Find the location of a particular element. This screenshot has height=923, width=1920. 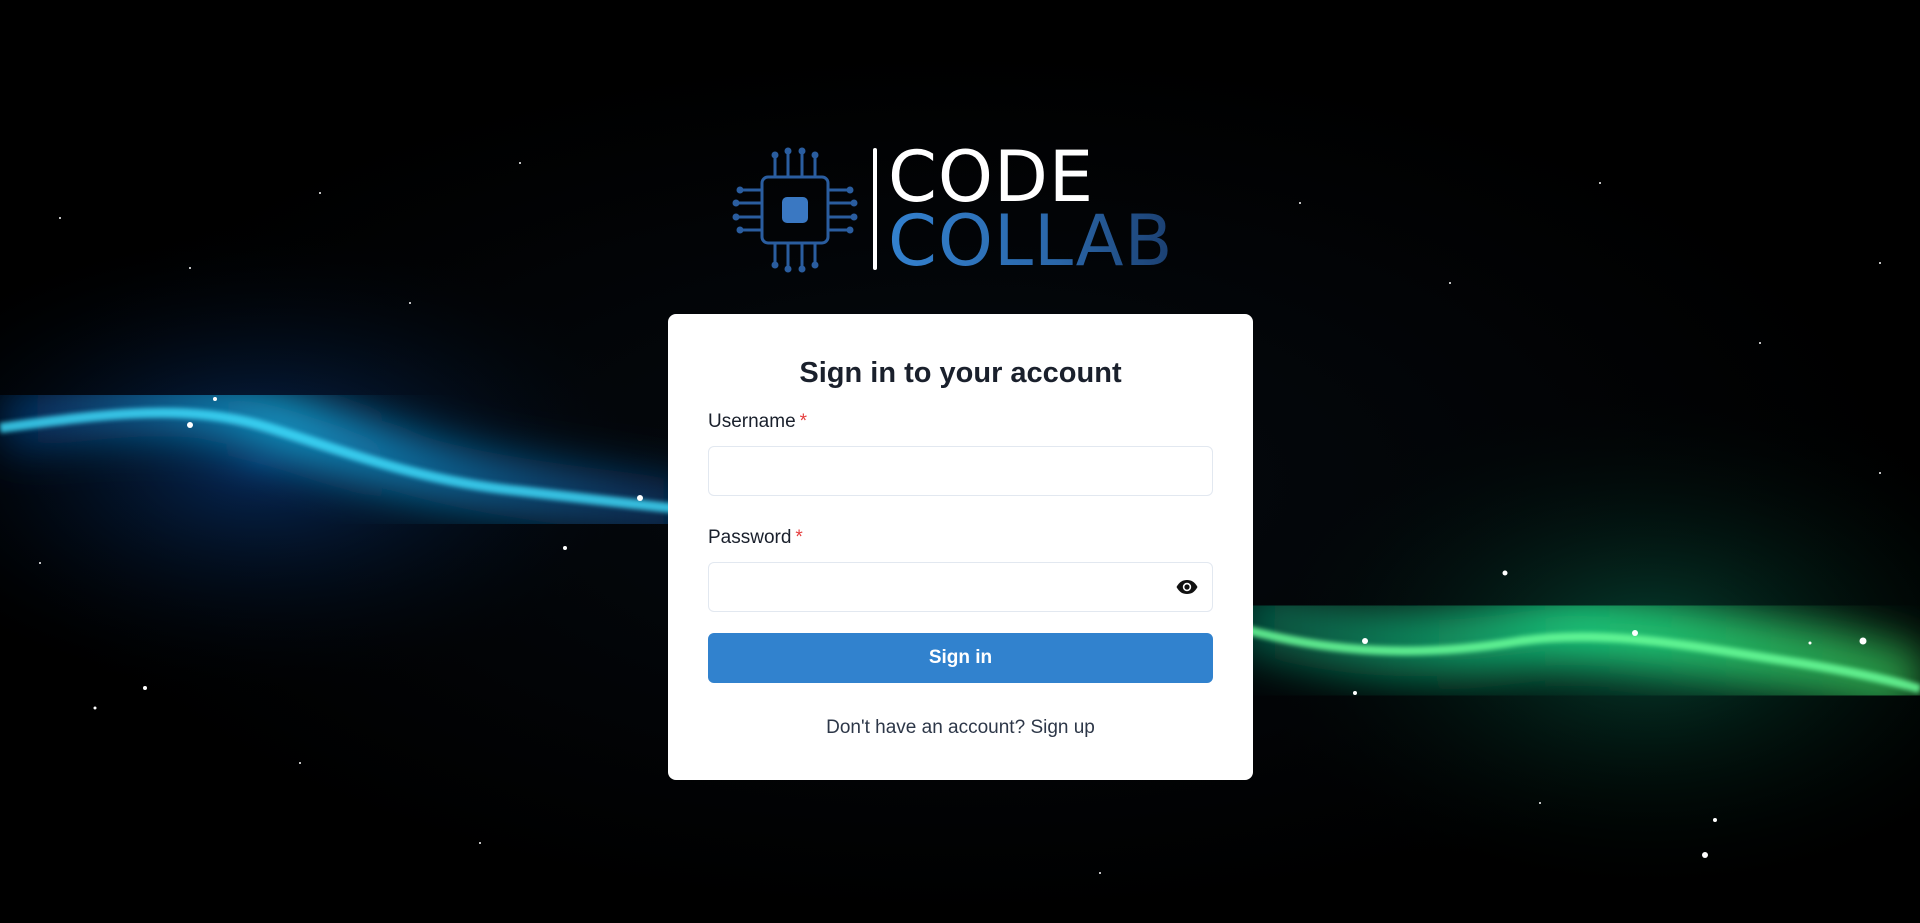

logo-wordmark: CODE COLLAB is located at coordinates (1031, 212).